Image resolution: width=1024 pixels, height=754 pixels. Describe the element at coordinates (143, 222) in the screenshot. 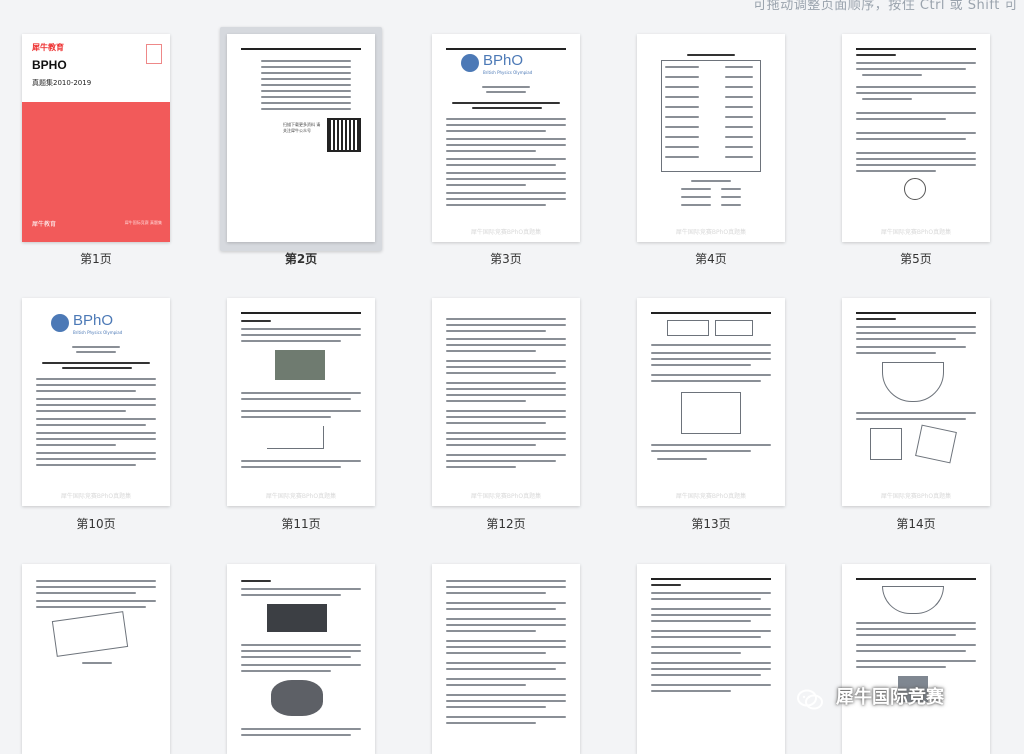

I see `cover-footer: 犀牛国际竞赛 真题集` at that location.